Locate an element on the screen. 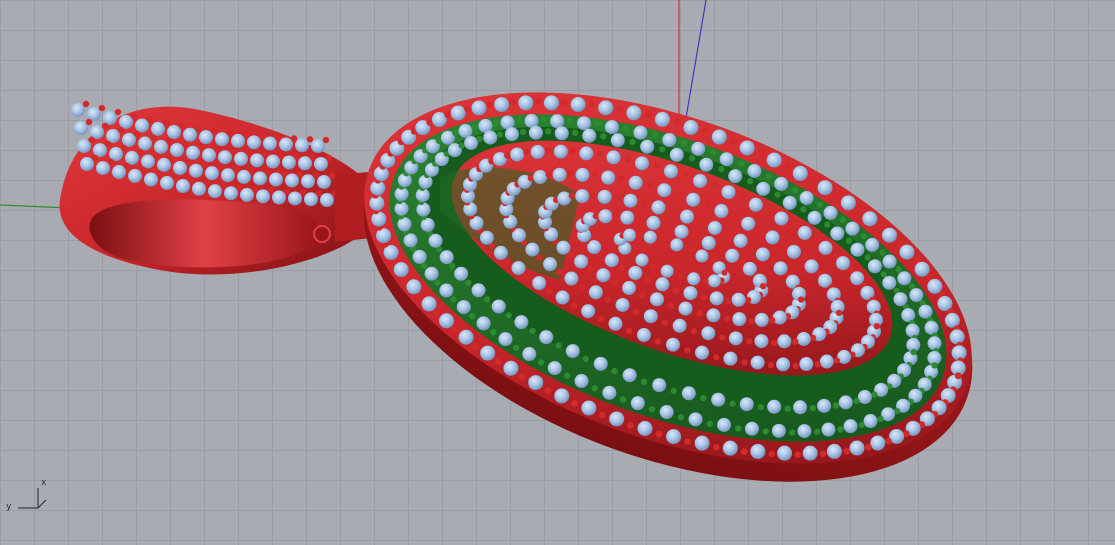 The height and width of the screenshot is (545, 1115). field-ring-4-stone is located at coordinates (690, 293).